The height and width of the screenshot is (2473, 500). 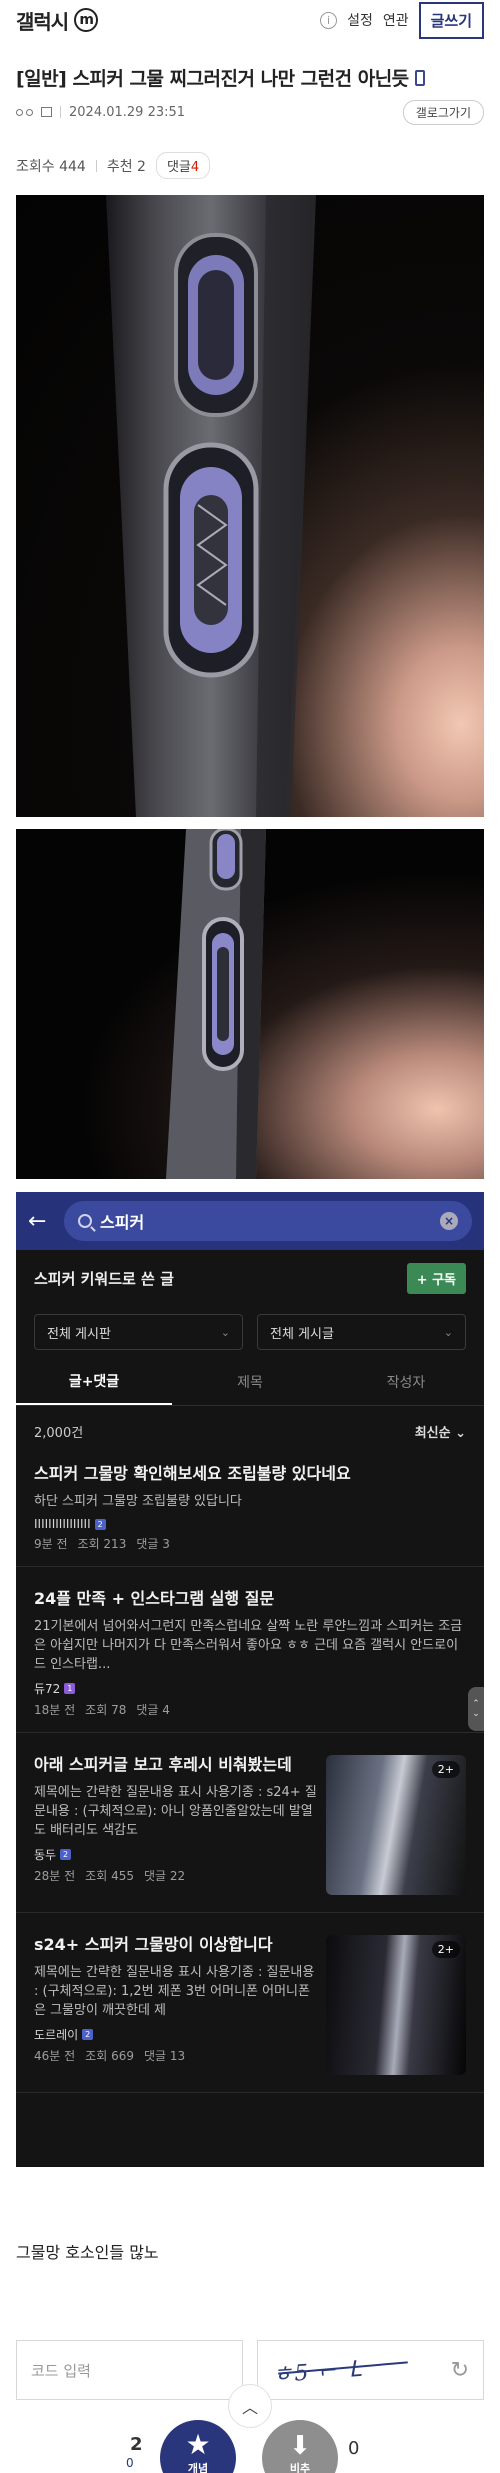 I want to click on result-time: 46분 전, so click(x=55, y=2056).